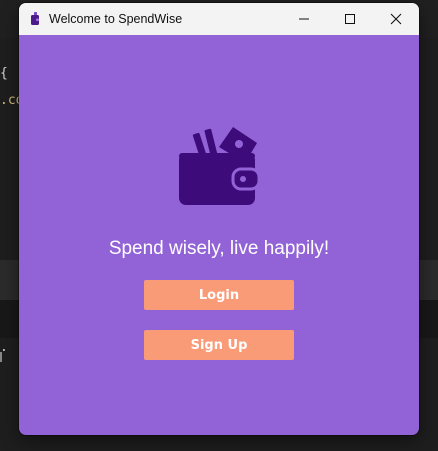 The image size is (438, 451). I want to click on minimize-icon, so click(304, 19).